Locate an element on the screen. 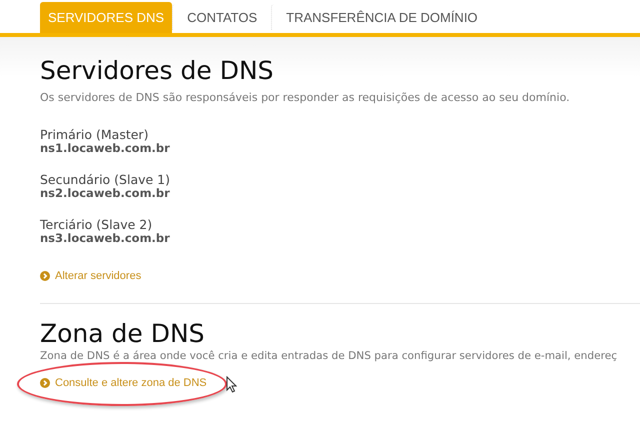 Image resolution: width=640 pixels, height=431 pixels. zone-link: Consulte e altere zona de DNS is located at coordinates (123, 383).